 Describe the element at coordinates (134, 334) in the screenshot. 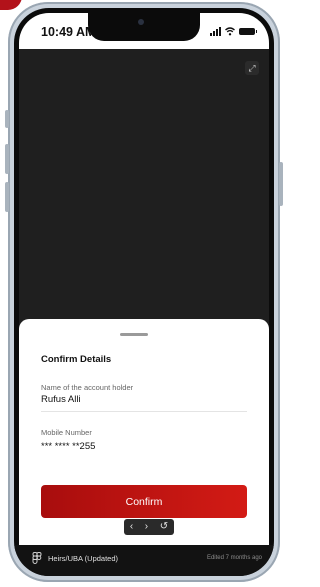

I see `sheet-grabber` at that location.